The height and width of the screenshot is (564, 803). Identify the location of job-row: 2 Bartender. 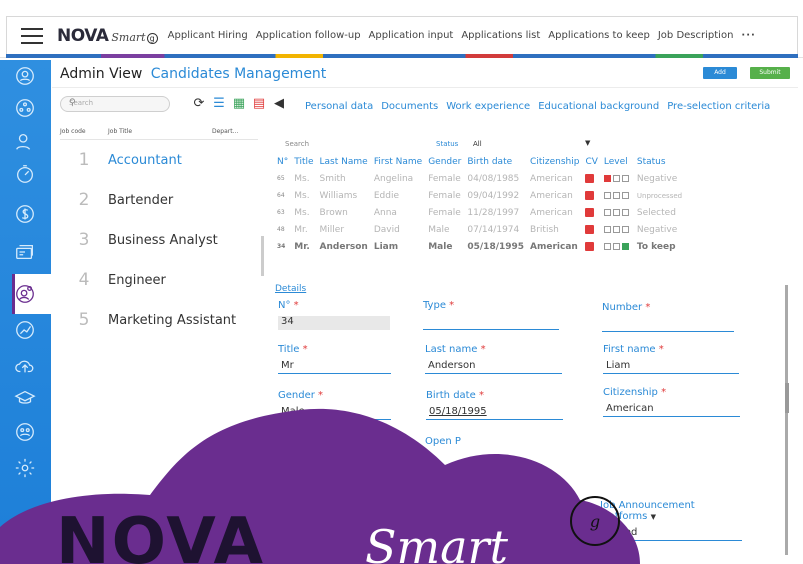
(159, 200).